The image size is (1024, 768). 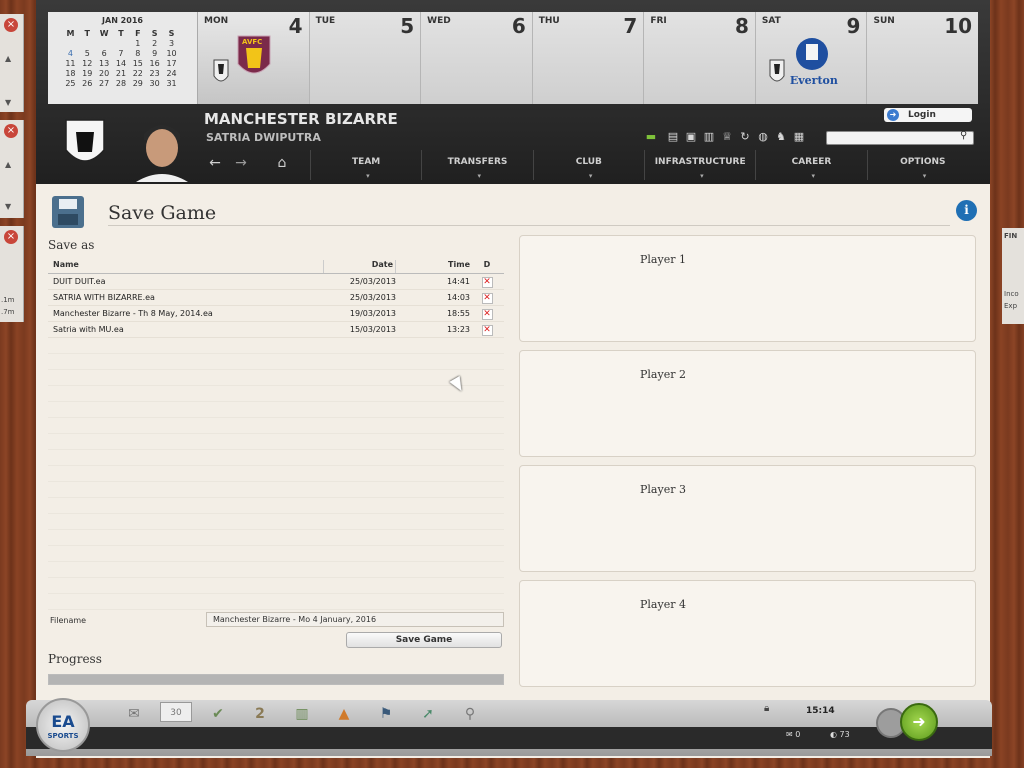 What do you see at coordinates (154, 43) in the screenshot?
I see `mini-calendar-day: 2` at bounding box center [154, 43].